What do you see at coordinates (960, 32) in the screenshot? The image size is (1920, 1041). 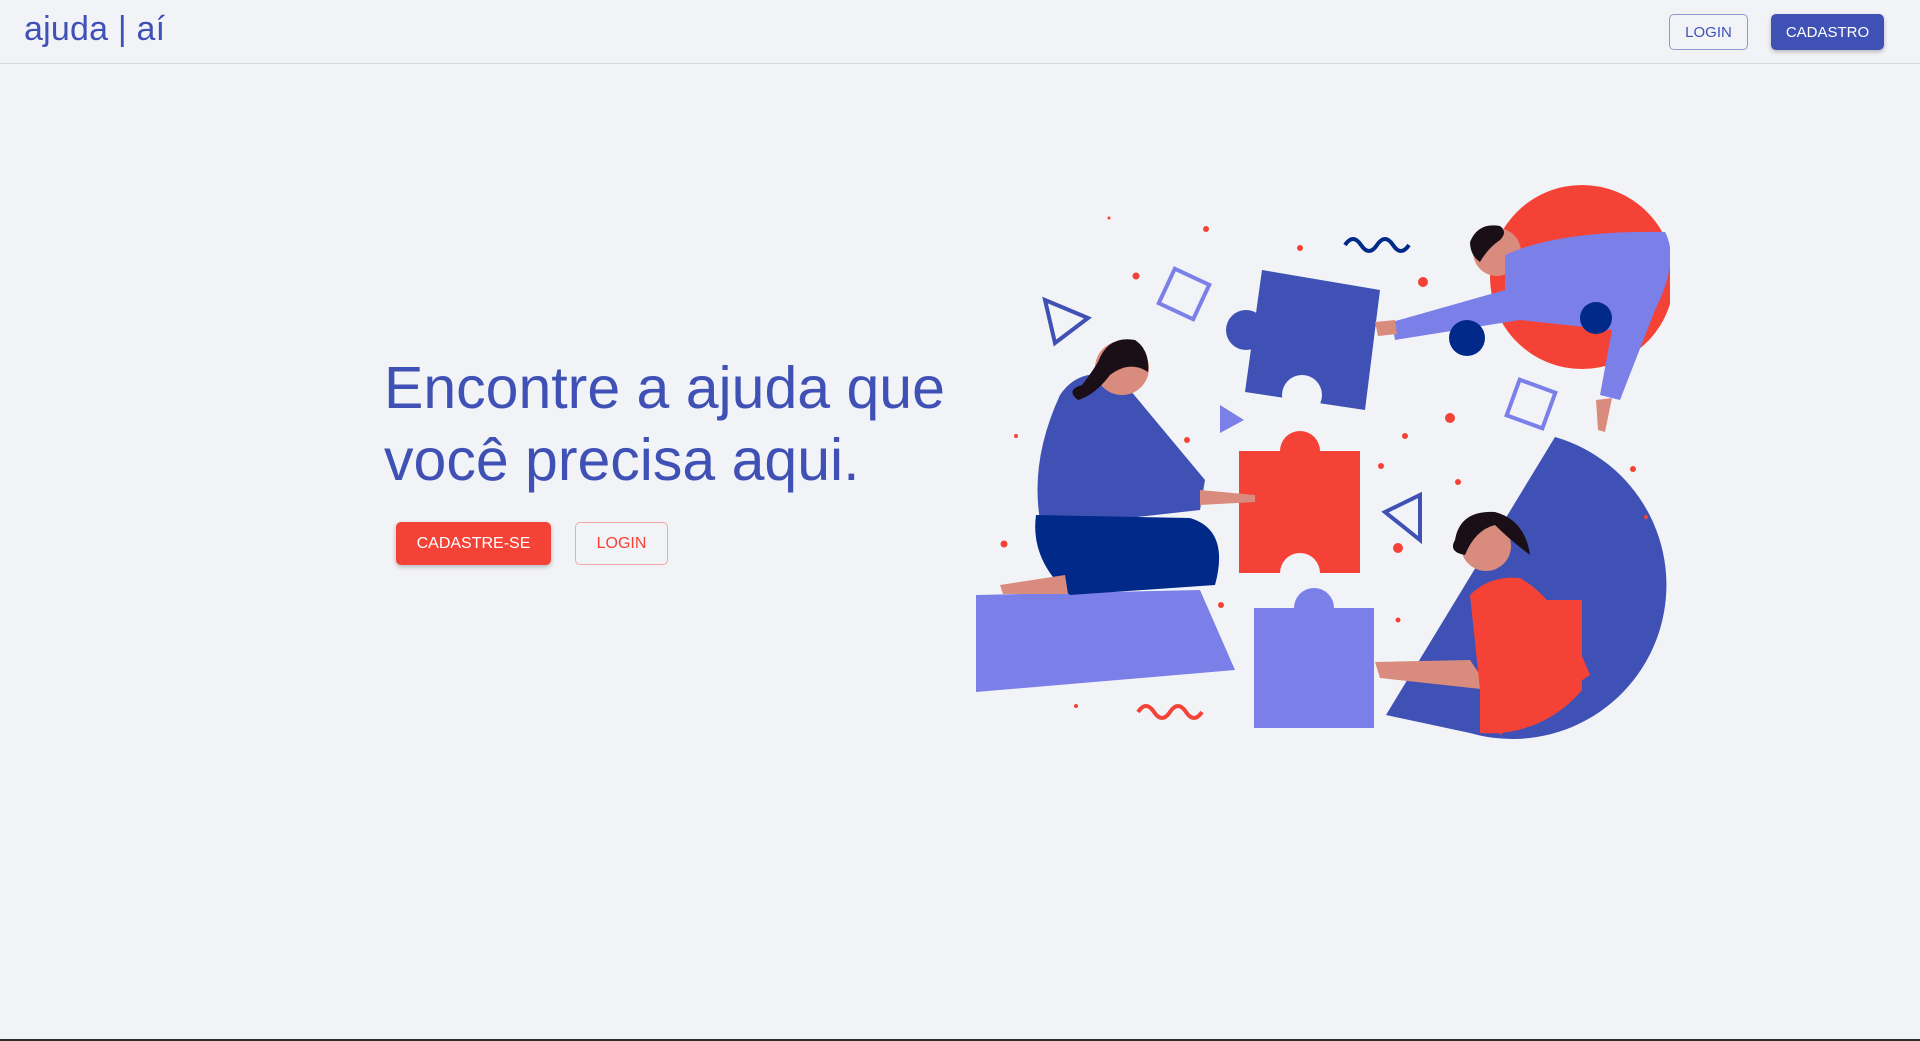 I see `top-navbar: ajuda | aí LOGIN CADASTRO` at bounding box center [960, 32].